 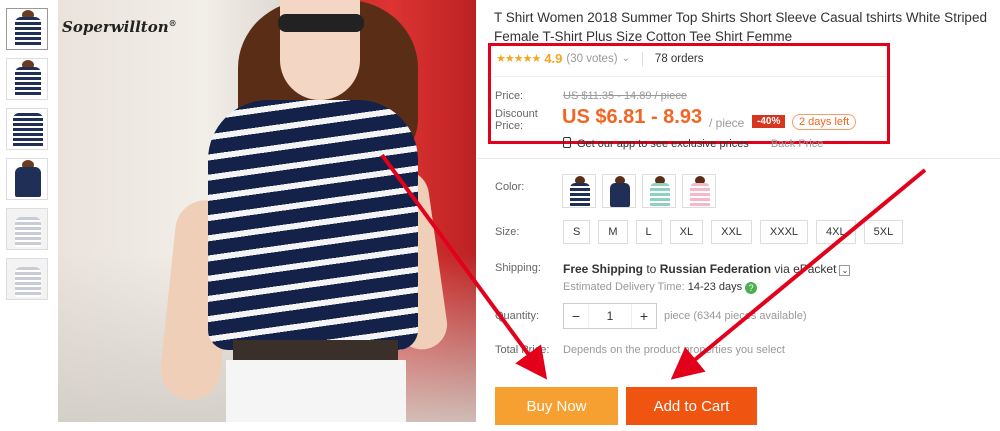 I want to click on rating-row: ★★★★★ 4.9 (30 votes) ⌄ 78 orders, so click(x=600, y=58).